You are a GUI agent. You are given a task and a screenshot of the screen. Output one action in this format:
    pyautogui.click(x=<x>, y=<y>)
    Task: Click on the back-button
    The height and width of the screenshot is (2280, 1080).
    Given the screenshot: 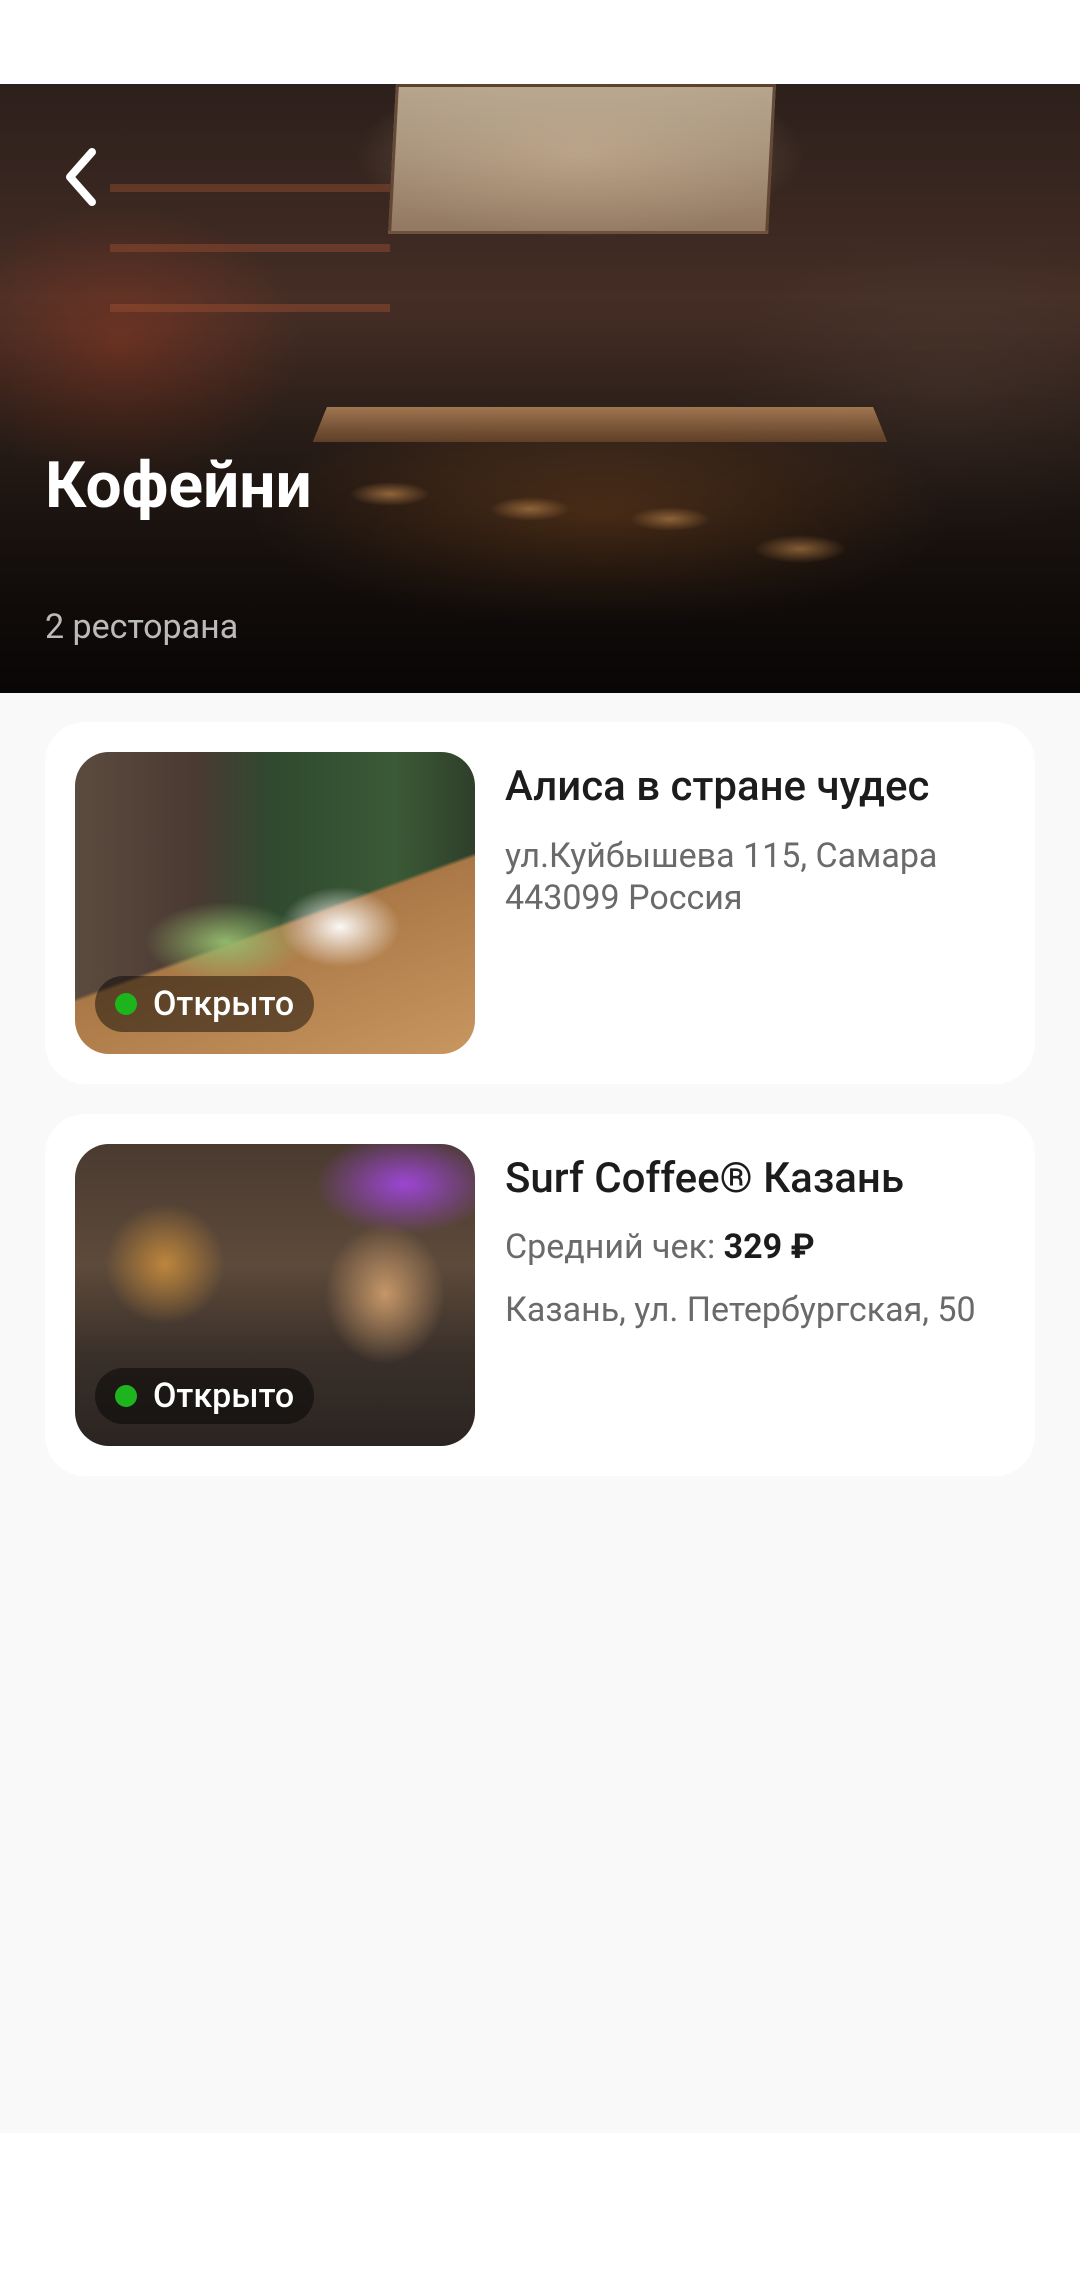 What is the action you would take?
    pyautogui.click(x=85, y=177)
    